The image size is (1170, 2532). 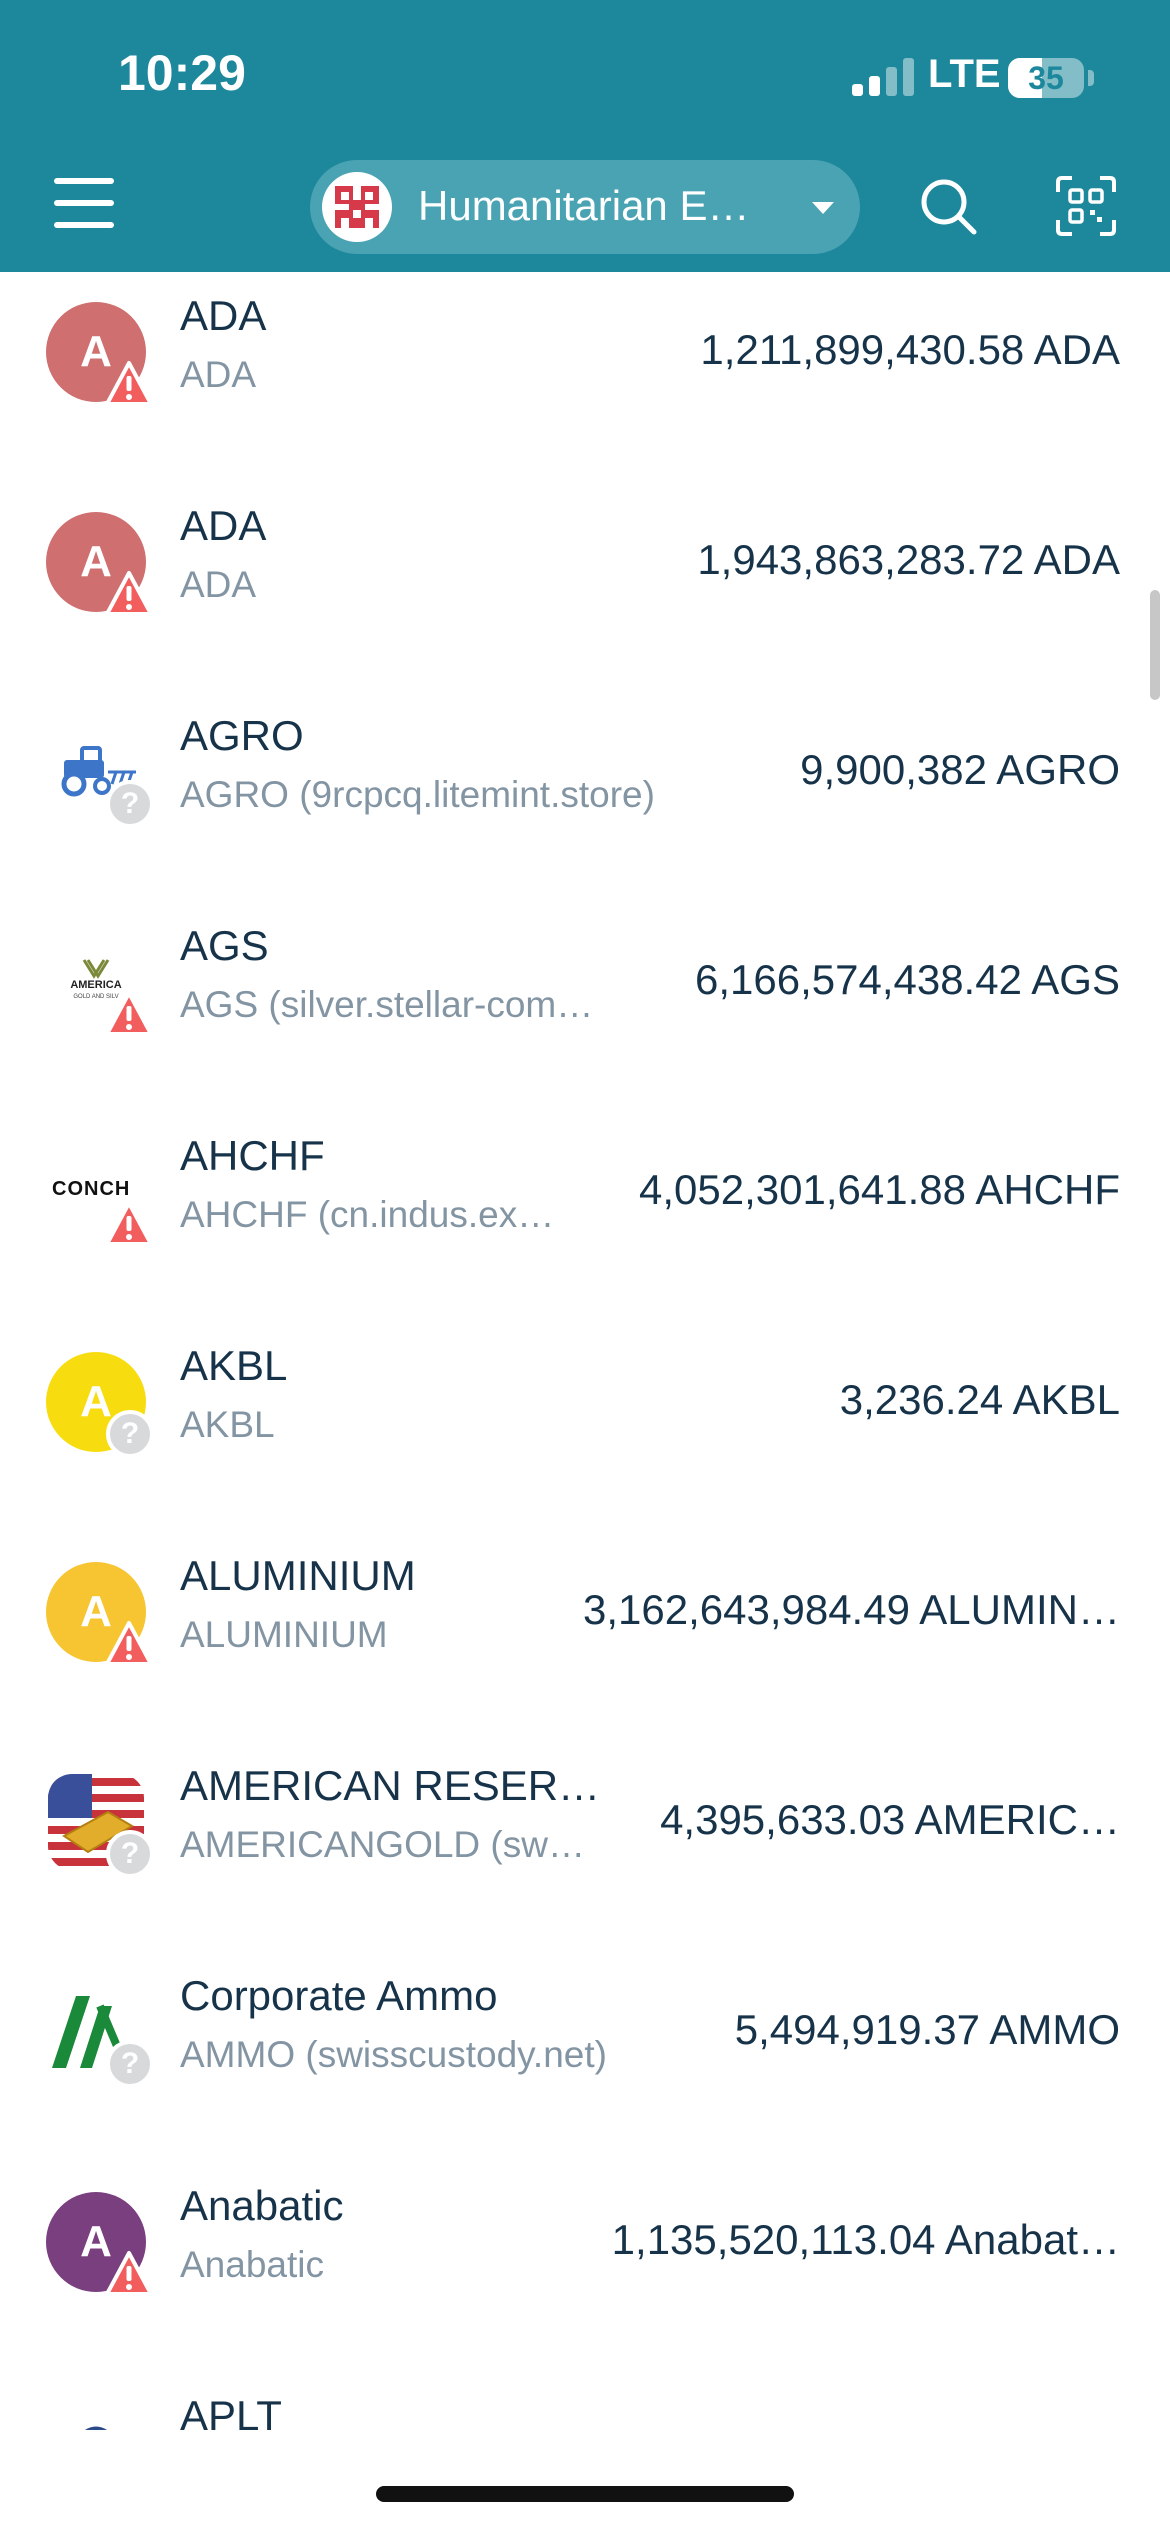 I want to click on asset-icon: AMERICA GOLD AND SILV, so click(x=99, y=984).